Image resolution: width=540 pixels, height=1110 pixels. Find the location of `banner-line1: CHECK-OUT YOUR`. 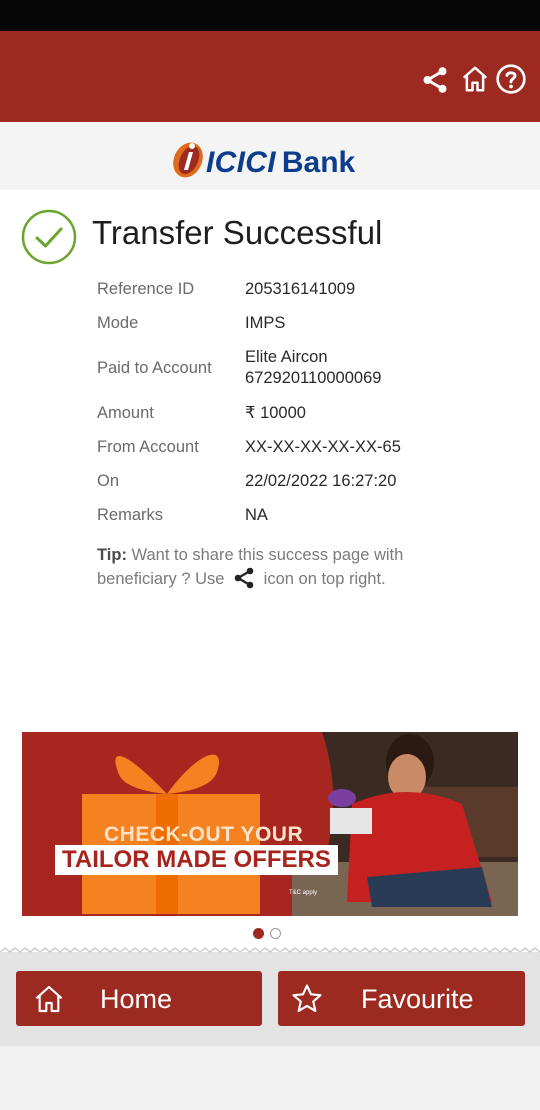

banner-line1: CHECK-OUT YOUR is located at coordinates (204, 834).